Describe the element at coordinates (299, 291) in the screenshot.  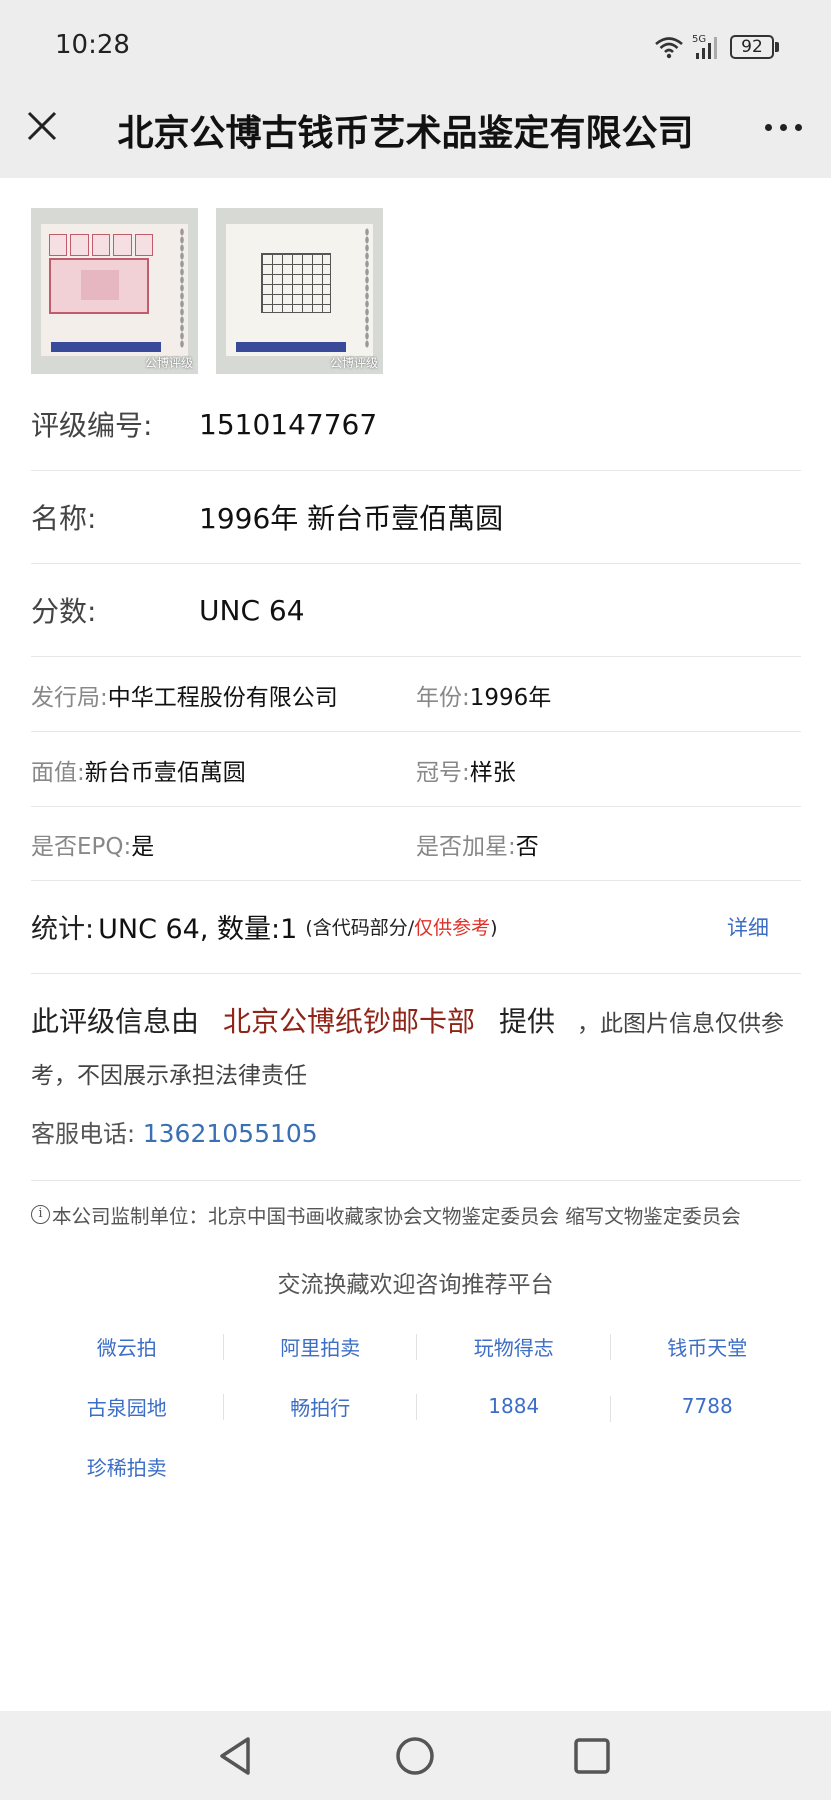
I see `back-image-thumbnail: 公博评级` at that location.